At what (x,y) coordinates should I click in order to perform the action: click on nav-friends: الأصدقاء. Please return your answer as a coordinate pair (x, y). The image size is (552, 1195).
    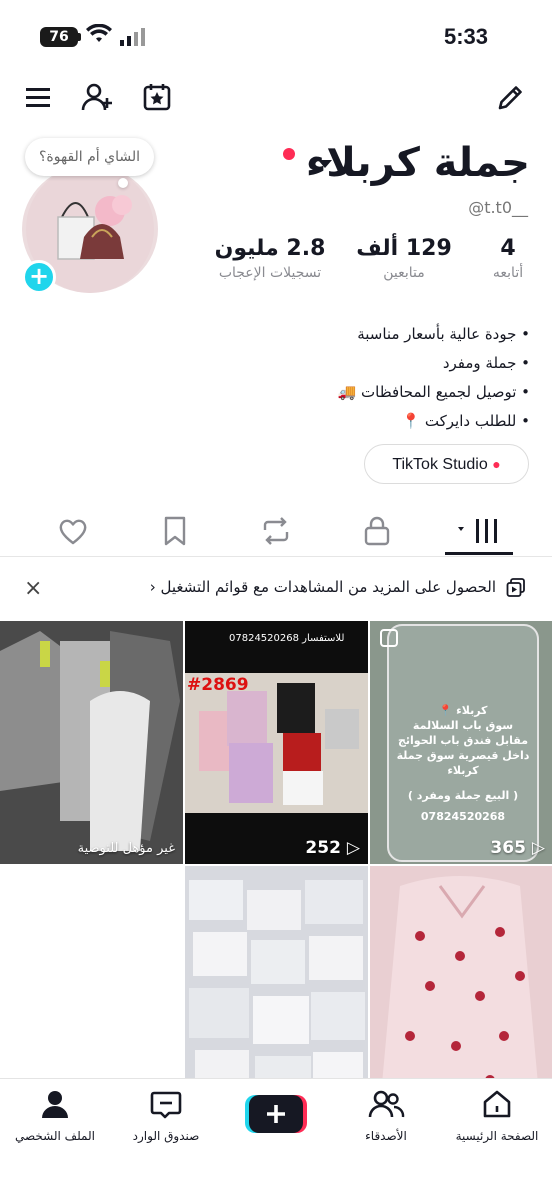
    Looking at the image, I should click on (386, 1115).